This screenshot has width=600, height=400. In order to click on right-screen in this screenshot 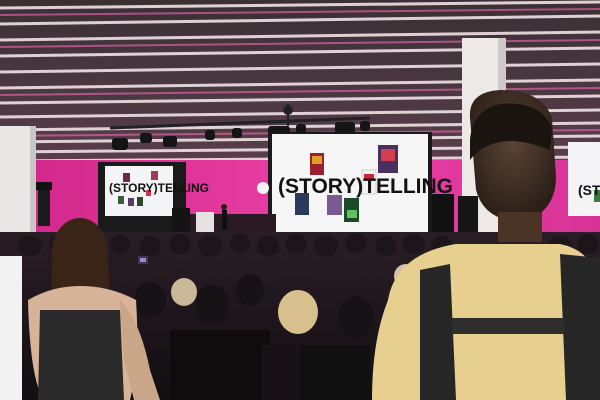, I will do `click(584, 179)`.